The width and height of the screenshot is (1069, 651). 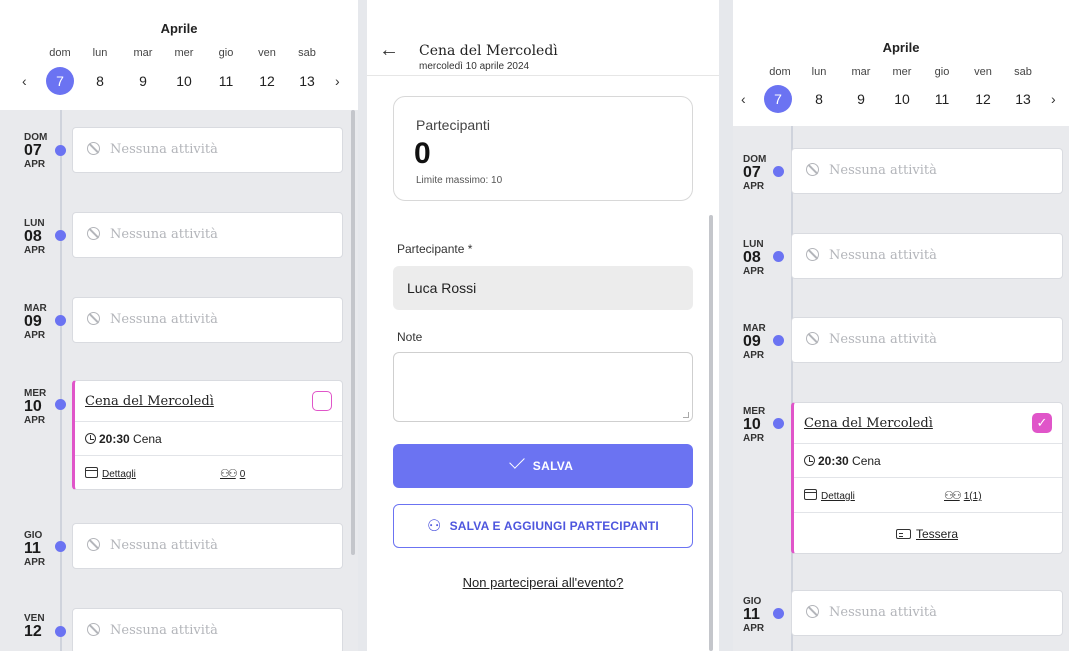 What do you see at coordinates (410, 337) in the screenshot?
I see `notes-field-label: Note` at bounding box center [410, 337].